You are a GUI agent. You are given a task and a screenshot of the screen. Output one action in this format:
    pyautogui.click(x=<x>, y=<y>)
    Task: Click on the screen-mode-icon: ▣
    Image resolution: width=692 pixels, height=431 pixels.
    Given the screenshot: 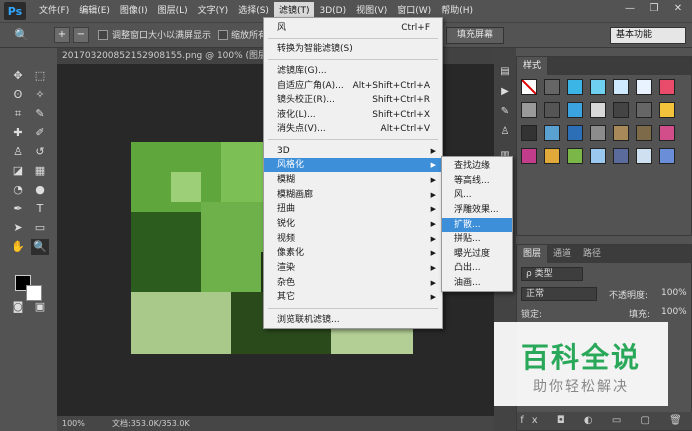 What is the action you would take?
    pyautogui.click(x=40, y=307)
    